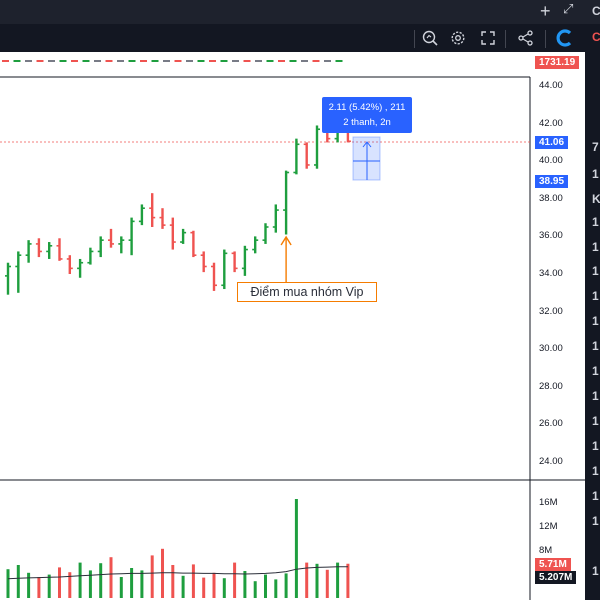 Image resolution: width=600 pixels, height=600 pixels. I want to click on range-low-badge: 38.95, so click(552, 181).